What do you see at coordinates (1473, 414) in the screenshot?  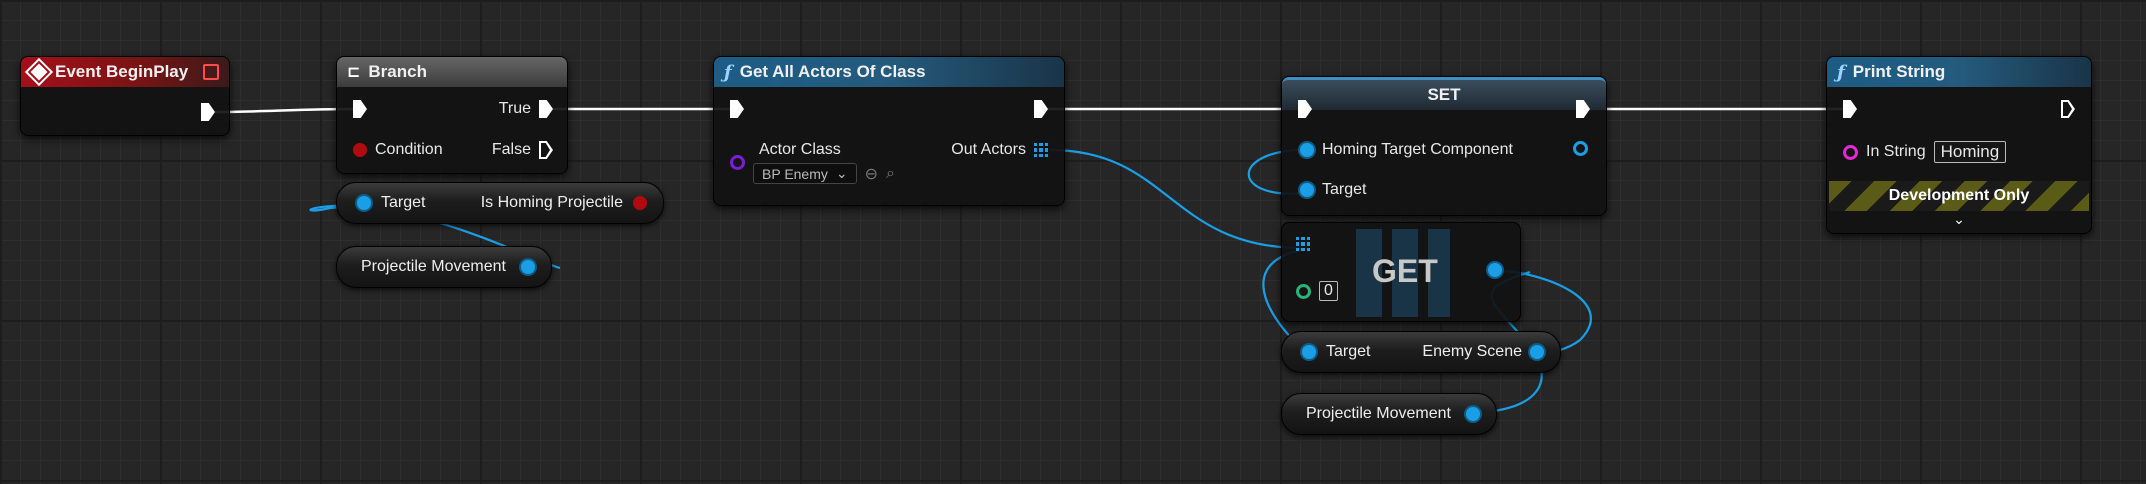 I see `projectile-movement-right-out-pin` at bounding box center [1473, 414].